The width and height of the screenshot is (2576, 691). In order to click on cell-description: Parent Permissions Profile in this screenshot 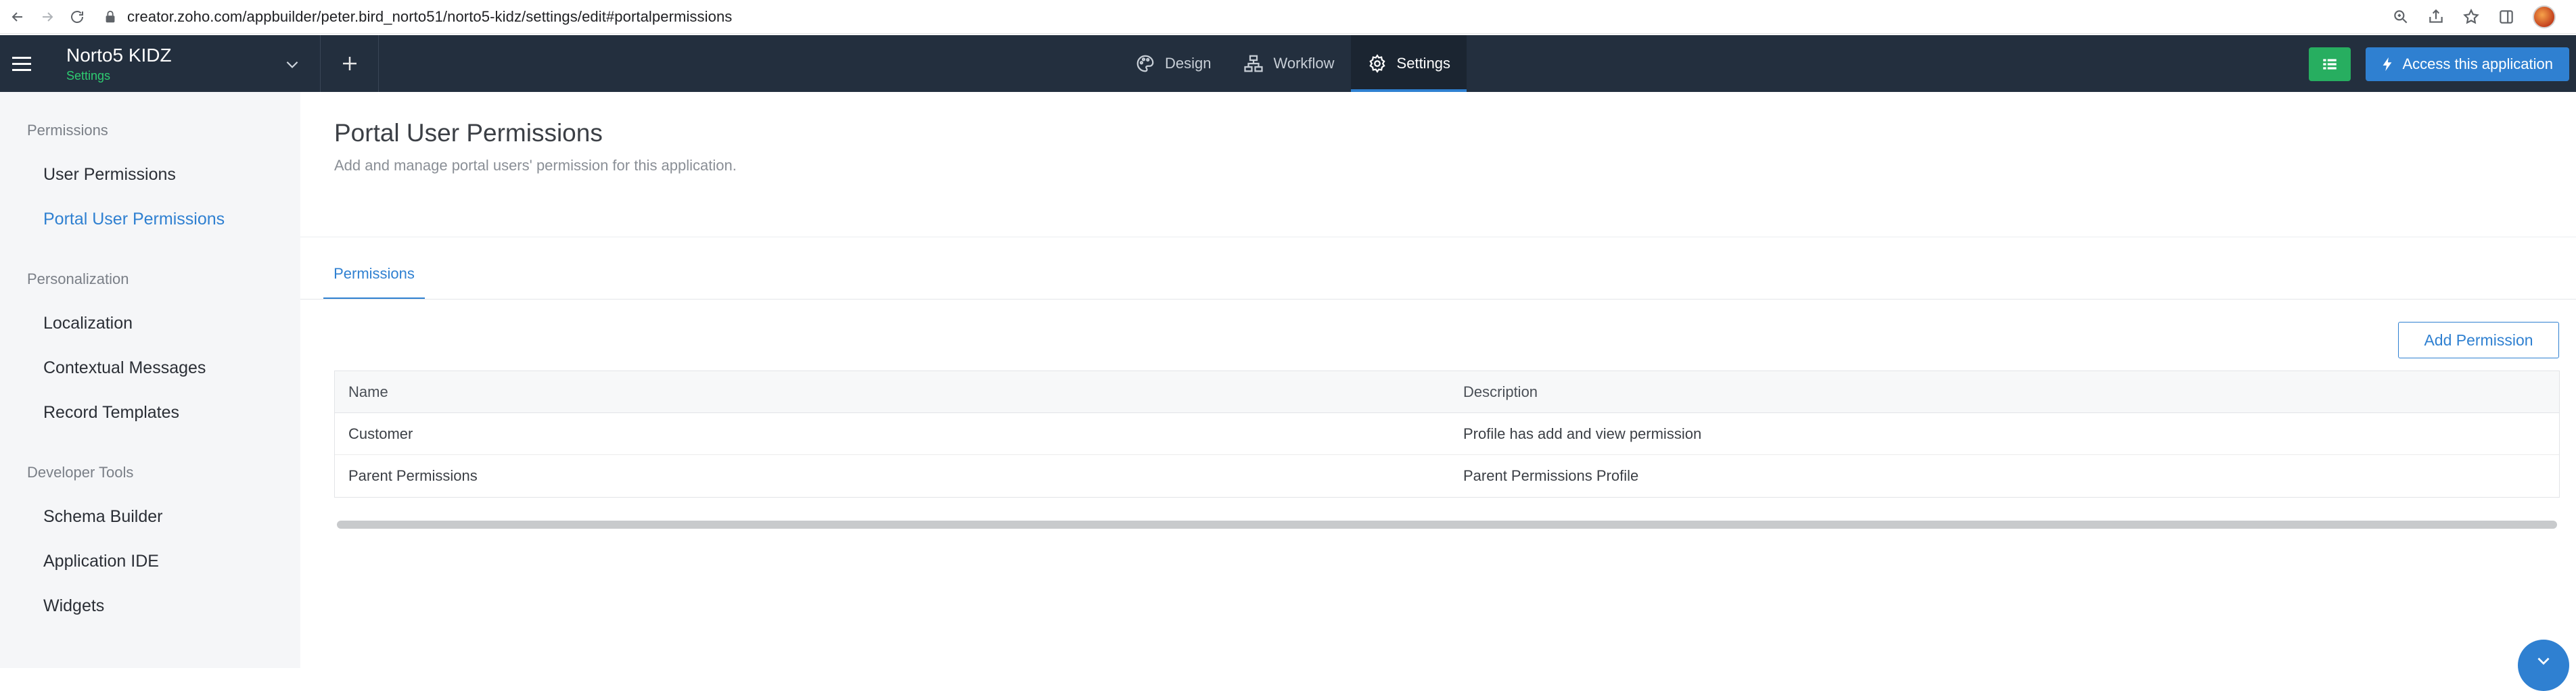, I will do `click(1551, 475)`.